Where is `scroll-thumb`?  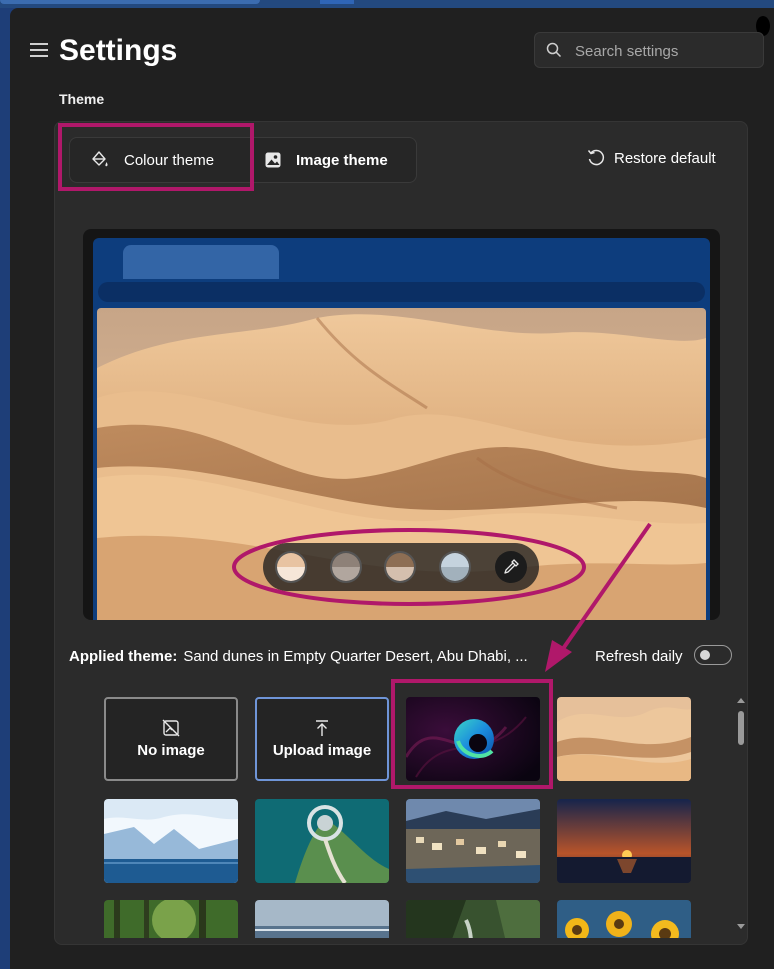 scroll-thumb is located at coordinates (741, 728).